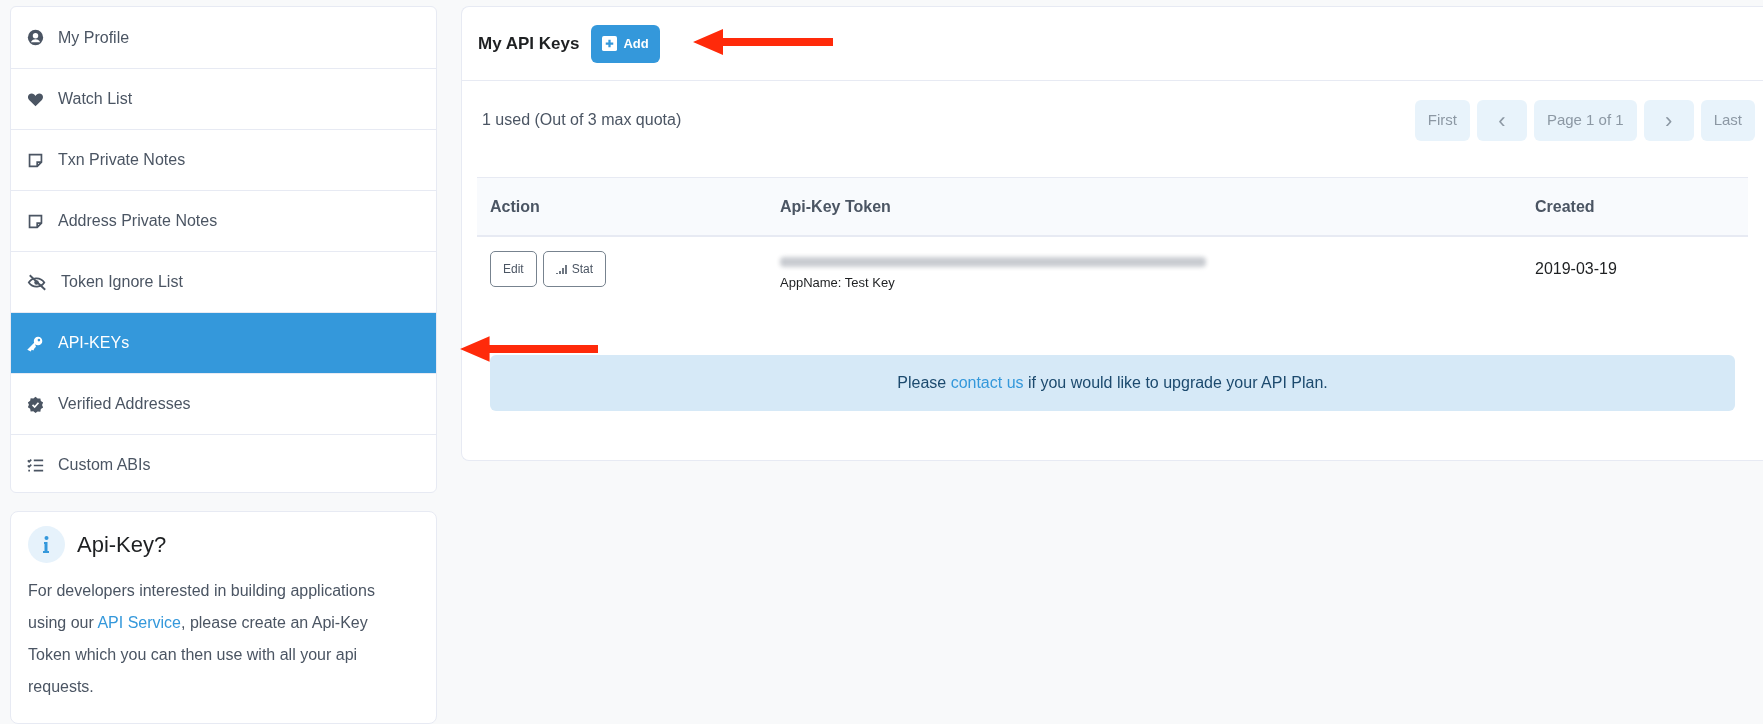  Describe the element at coordinates (529, 43) in the screenshot. I see `card-title: My API Keys` at that location.